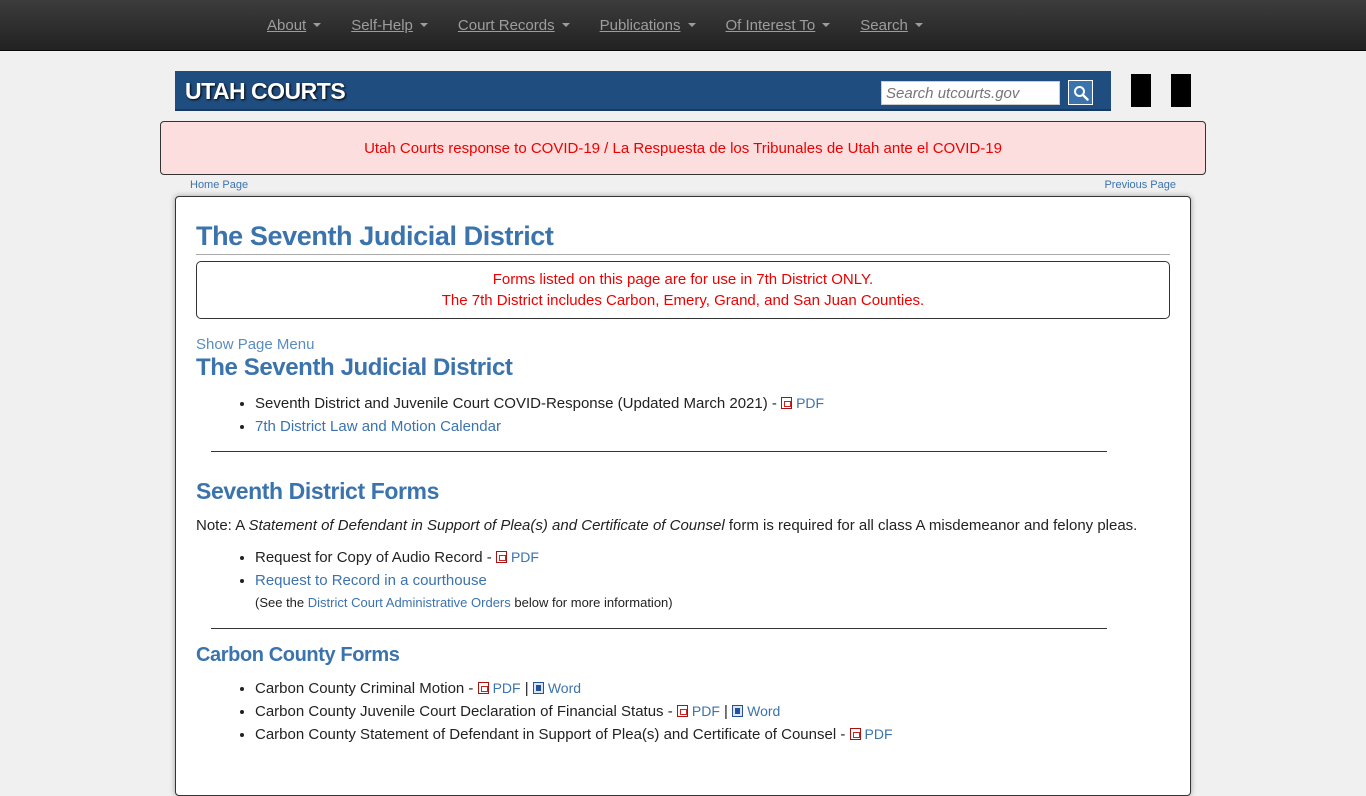  I want to click on nav-of-interest-to: Of Interest To, so click(778, 25).